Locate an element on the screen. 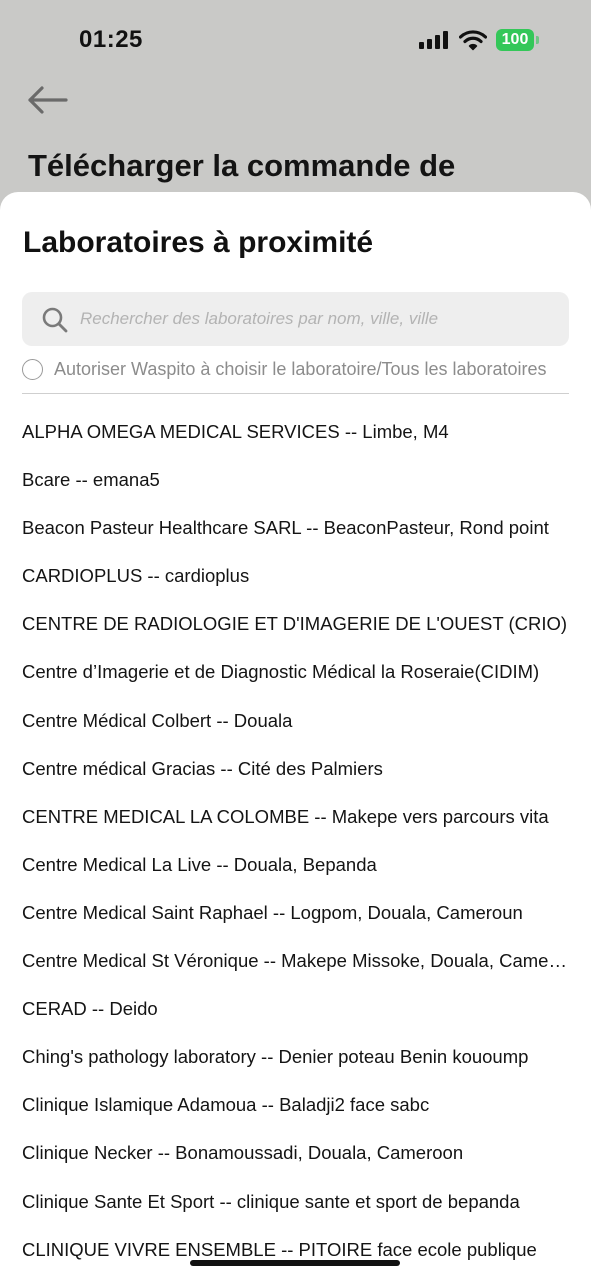 The width and height of the screenshot is (591, 1280). status-time: 01:25 is located at coordinates (111, 39).